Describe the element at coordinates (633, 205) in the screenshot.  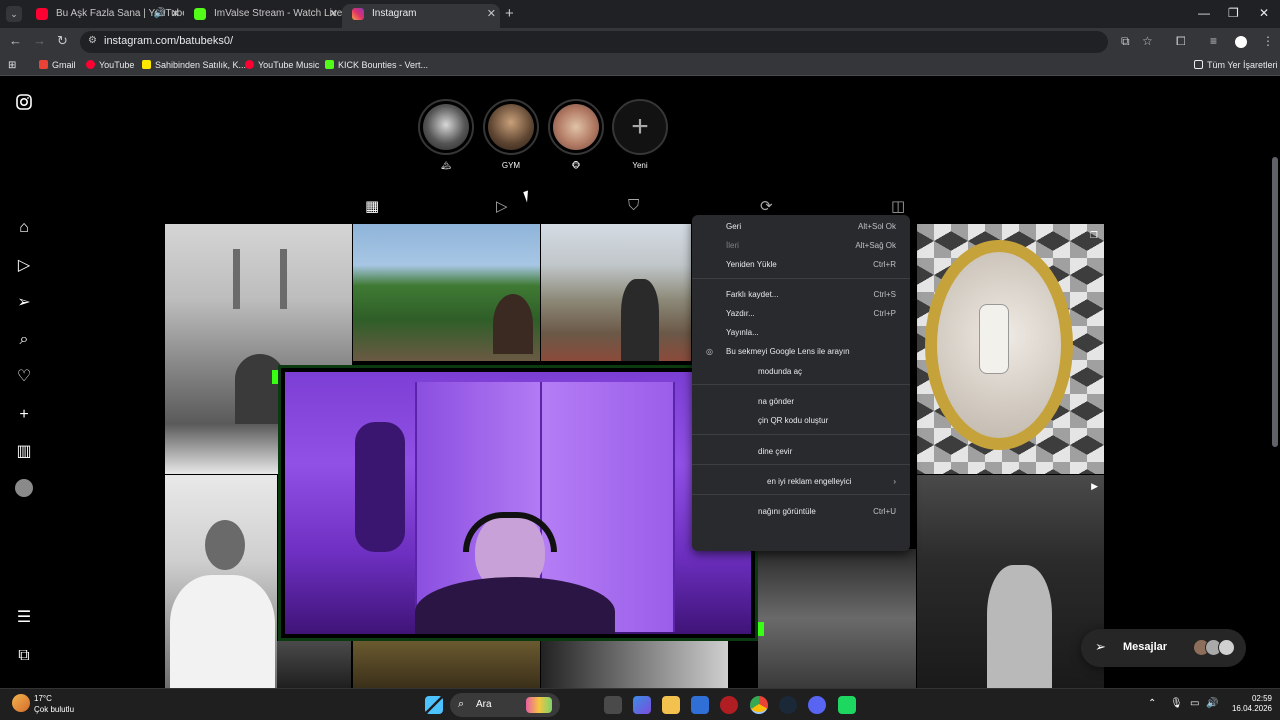
I see `saved-tab-icon: ⛉` at that location.